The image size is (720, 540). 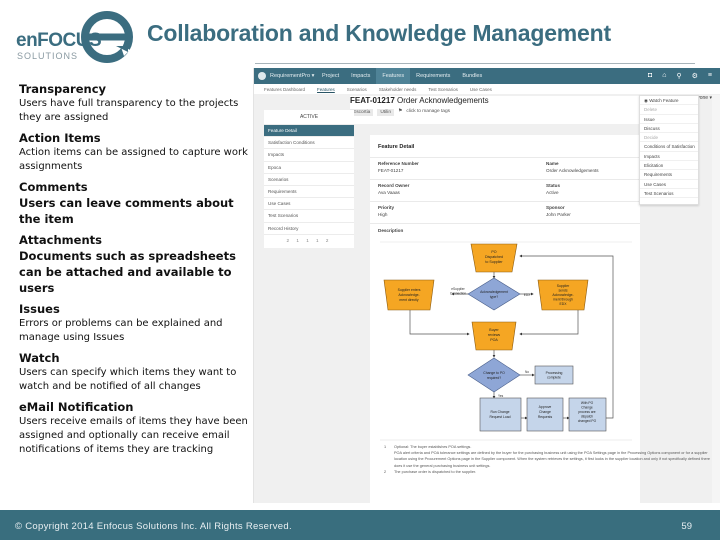 I want to click on feedback-icon: ◘, so click(x=650, y=76).